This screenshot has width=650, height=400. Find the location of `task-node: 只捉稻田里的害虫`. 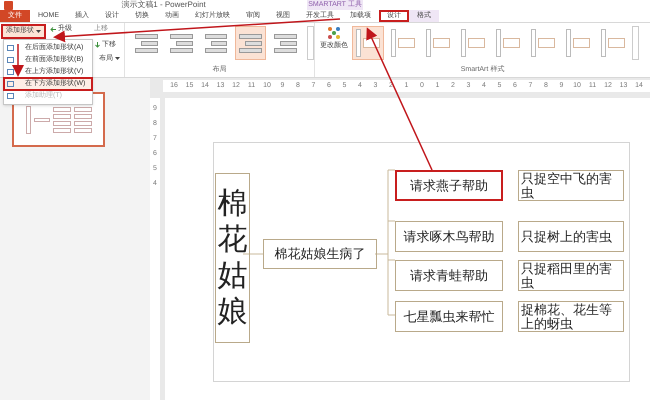

task-node: 只捉稻田里的害虫 is located at coordinates (571, 275).